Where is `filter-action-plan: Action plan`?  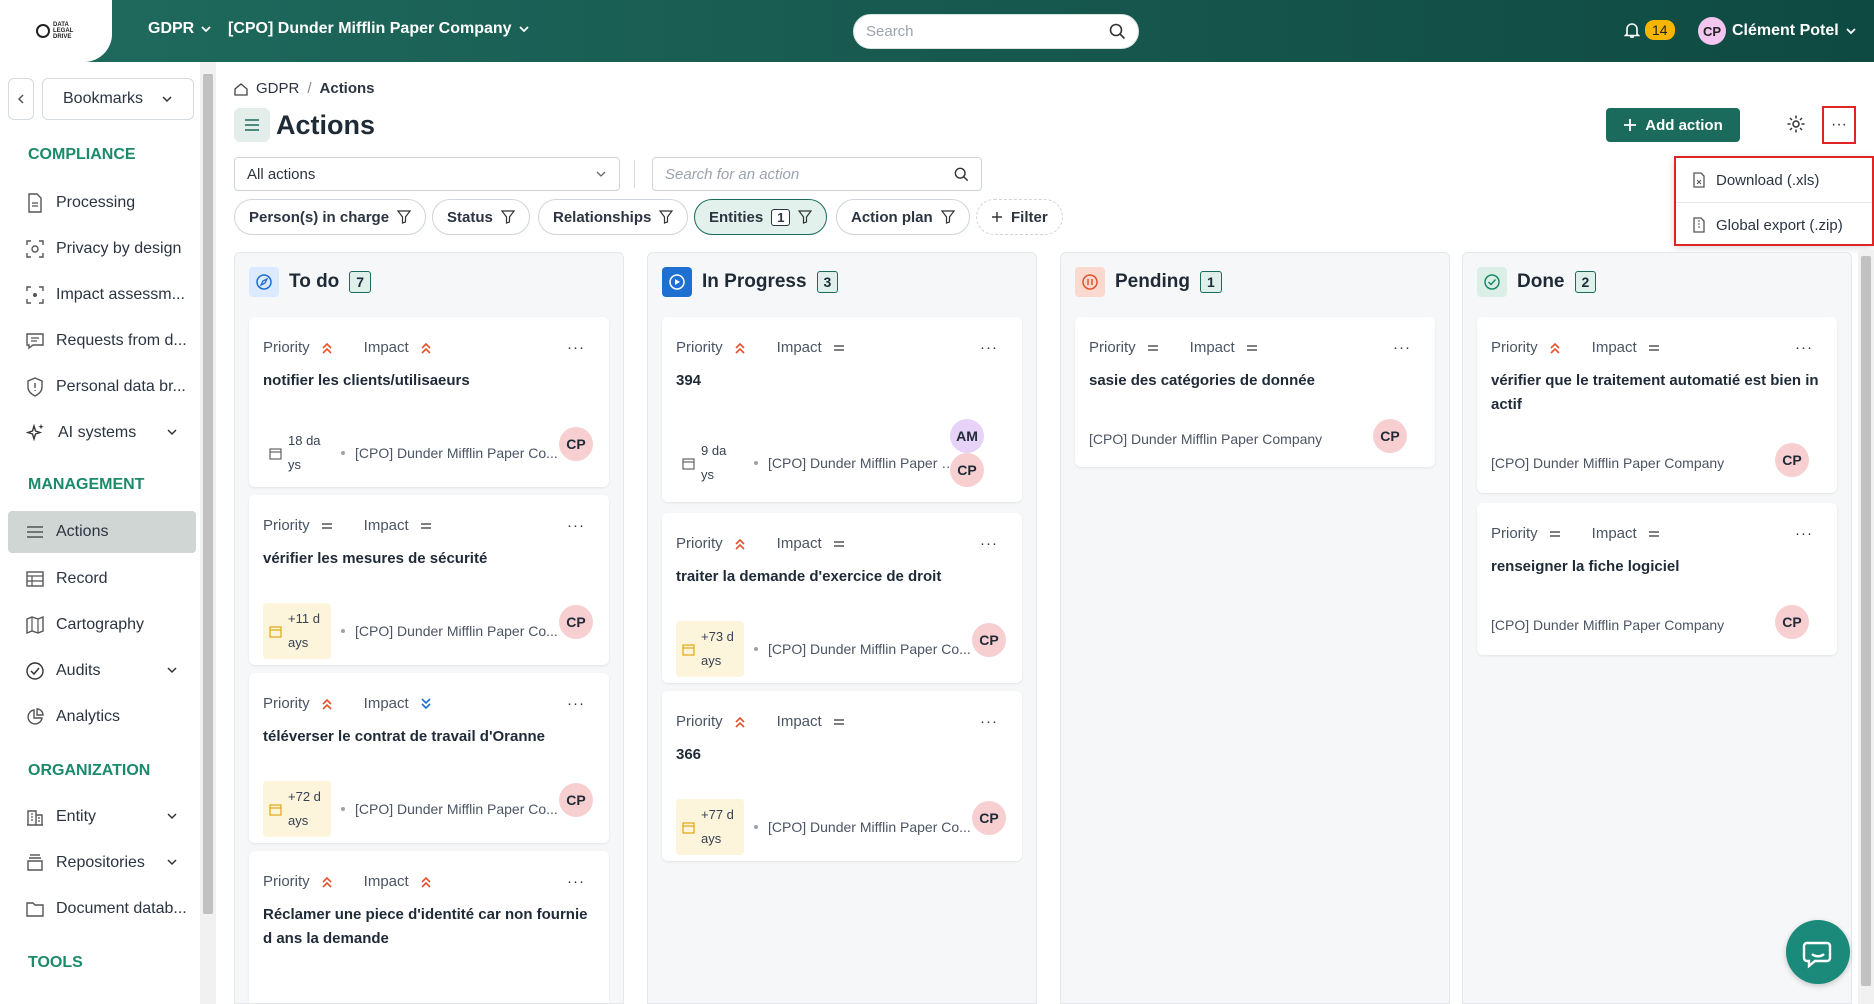 filter-action-plan: Action plan is located at coordinates (903, 217).